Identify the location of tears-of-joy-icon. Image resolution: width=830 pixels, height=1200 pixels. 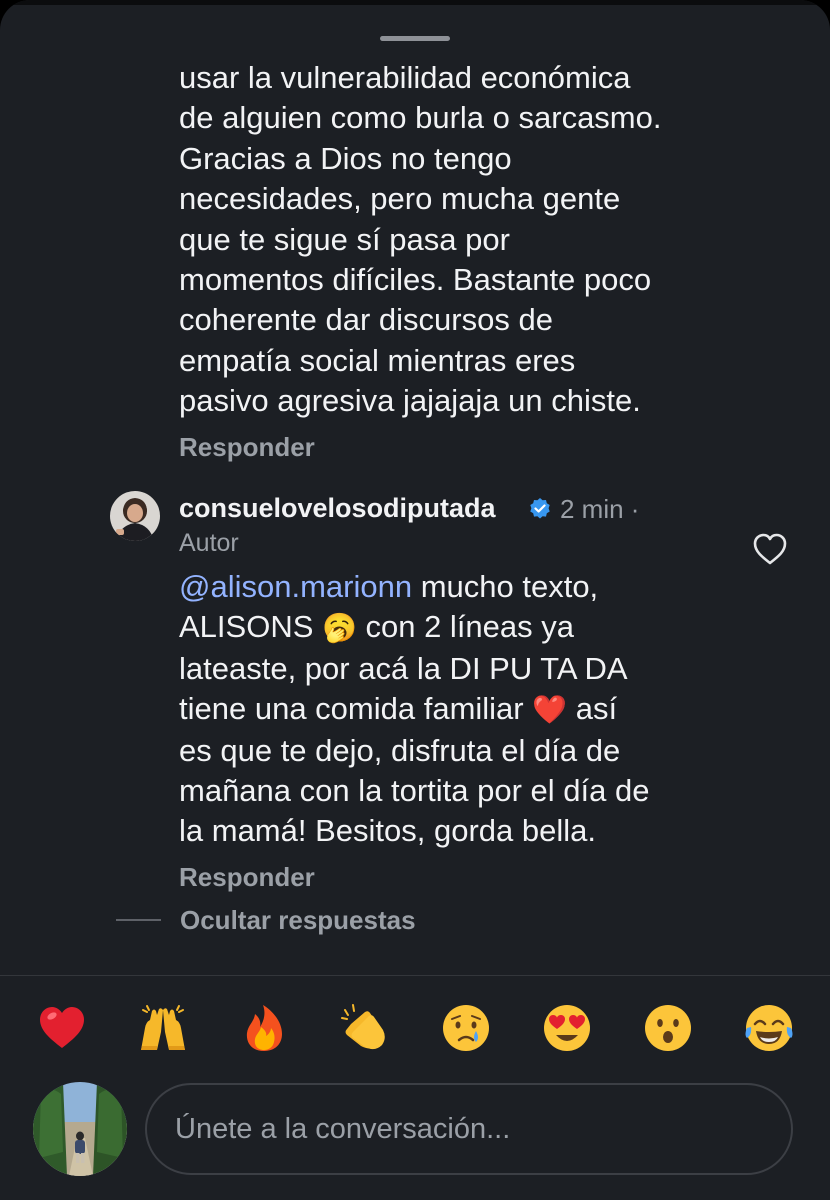
(769, 1028).